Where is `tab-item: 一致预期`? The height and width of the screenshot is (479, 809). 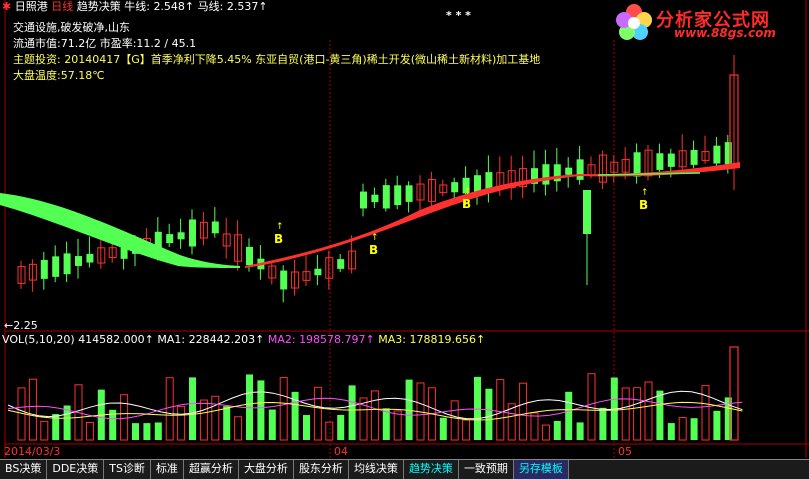
tab-item: 一致预期 is located at coordinates (486, 469).